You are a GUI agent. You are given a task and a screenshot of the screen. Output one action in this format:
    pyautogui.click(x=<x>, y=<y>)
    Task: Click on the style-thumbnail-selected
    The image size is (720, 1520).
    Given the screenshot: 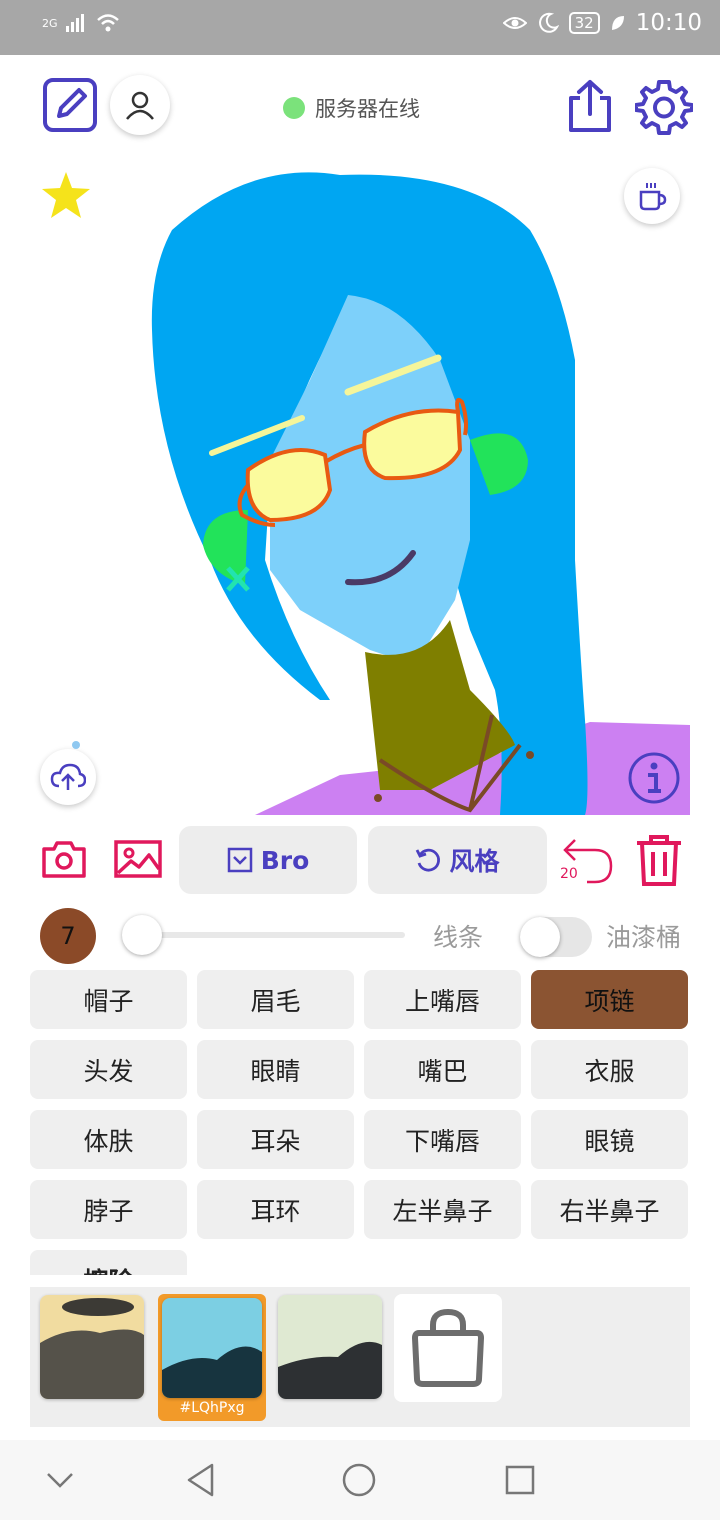 What is the action you would take?
    pyautogui.click(x=212, y=1348)
    